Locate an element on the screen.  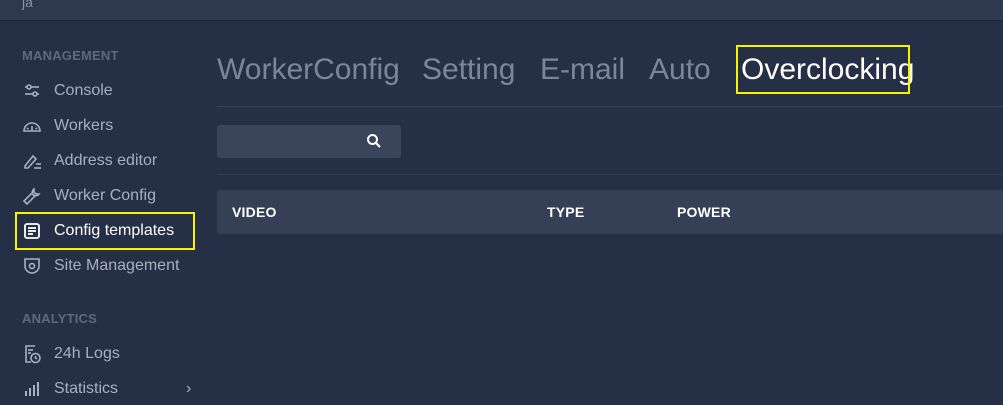
tab-workerconfig: WorkerConfig is located at coordinates (308, 70).